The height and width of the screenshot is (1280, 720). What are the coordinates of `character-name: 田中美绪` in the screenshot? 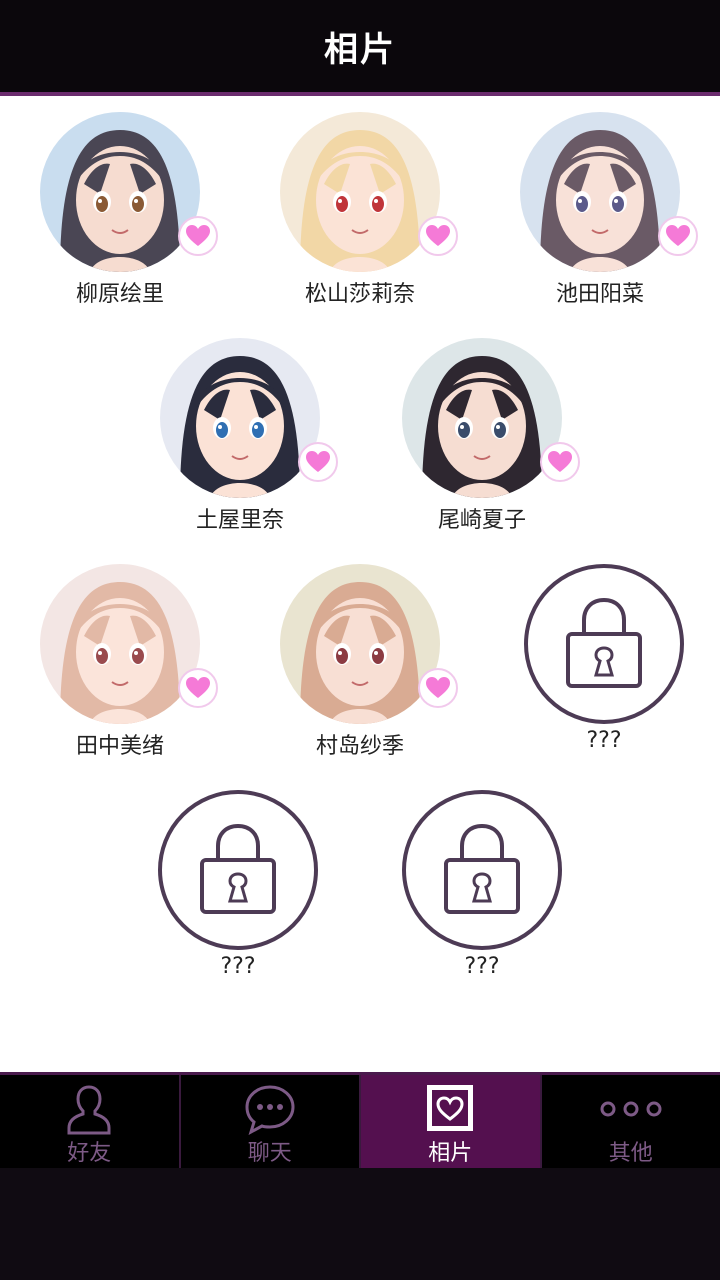 It's located at (119, 746).